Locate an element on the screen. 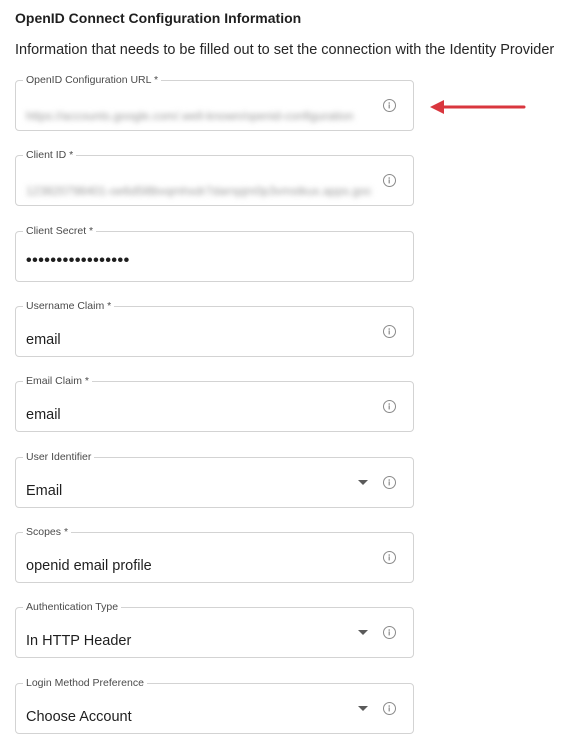  client-secret-field: Client Secret * ••••••••••••••••• is located at coordinates (214, 253).